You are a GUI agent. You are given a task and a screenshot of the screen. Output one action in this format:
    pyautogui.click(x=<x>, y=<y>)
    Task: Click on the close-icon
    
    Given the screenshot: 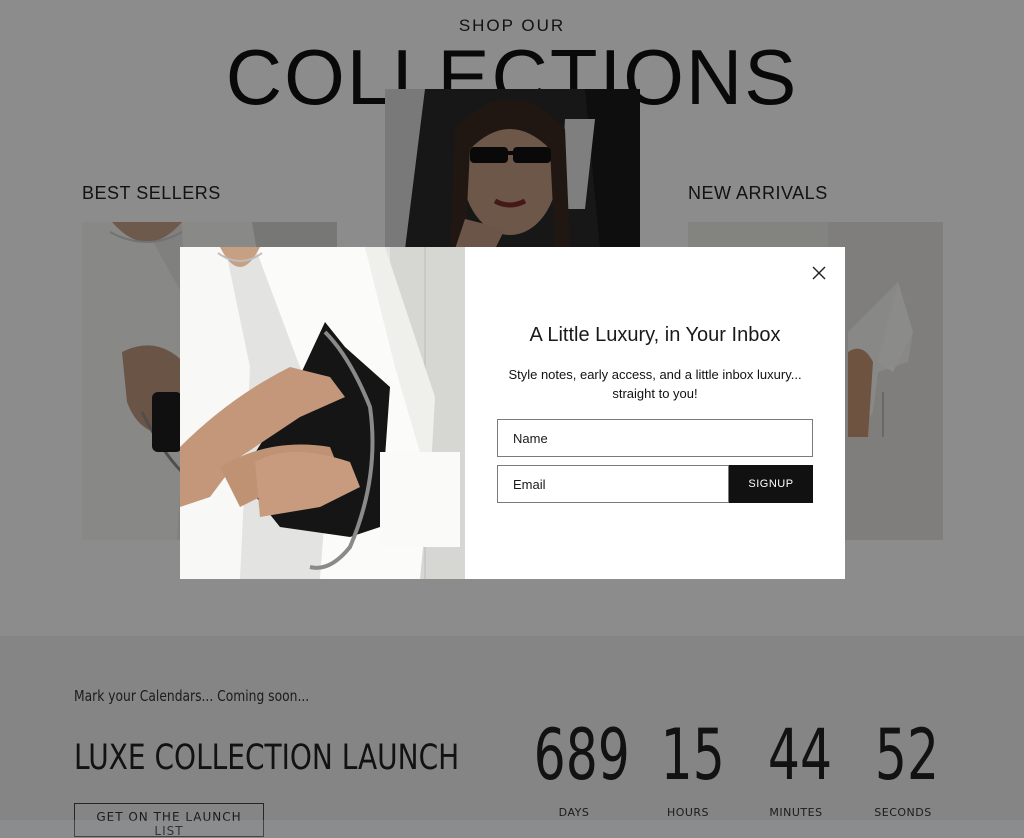 What is the action you would take?
    pyautogui.click(x=819, y=273)
    